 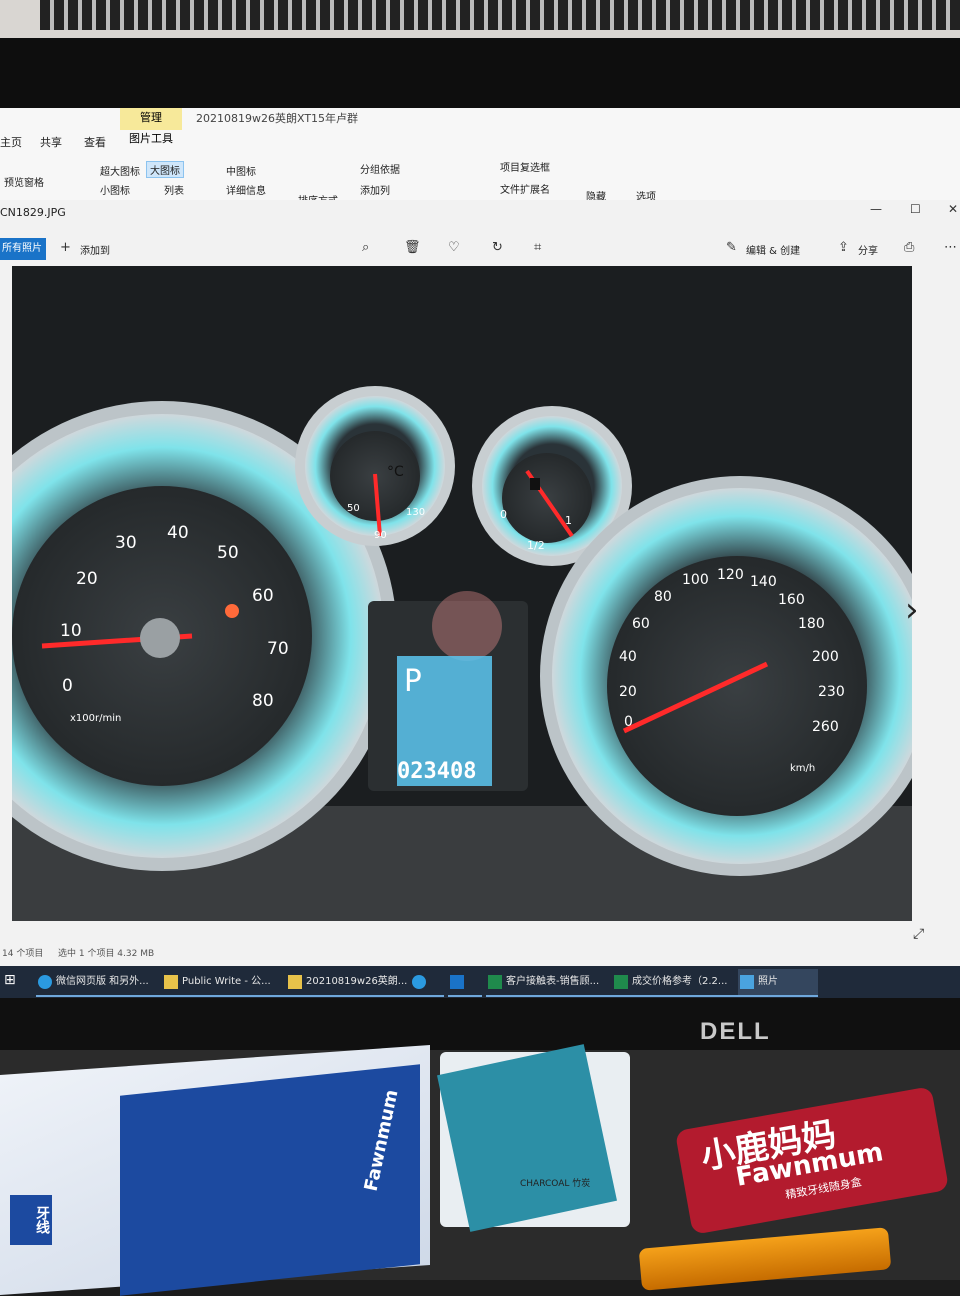 I want to click on speed-tick-40: 40, so click(x=628, y=657).